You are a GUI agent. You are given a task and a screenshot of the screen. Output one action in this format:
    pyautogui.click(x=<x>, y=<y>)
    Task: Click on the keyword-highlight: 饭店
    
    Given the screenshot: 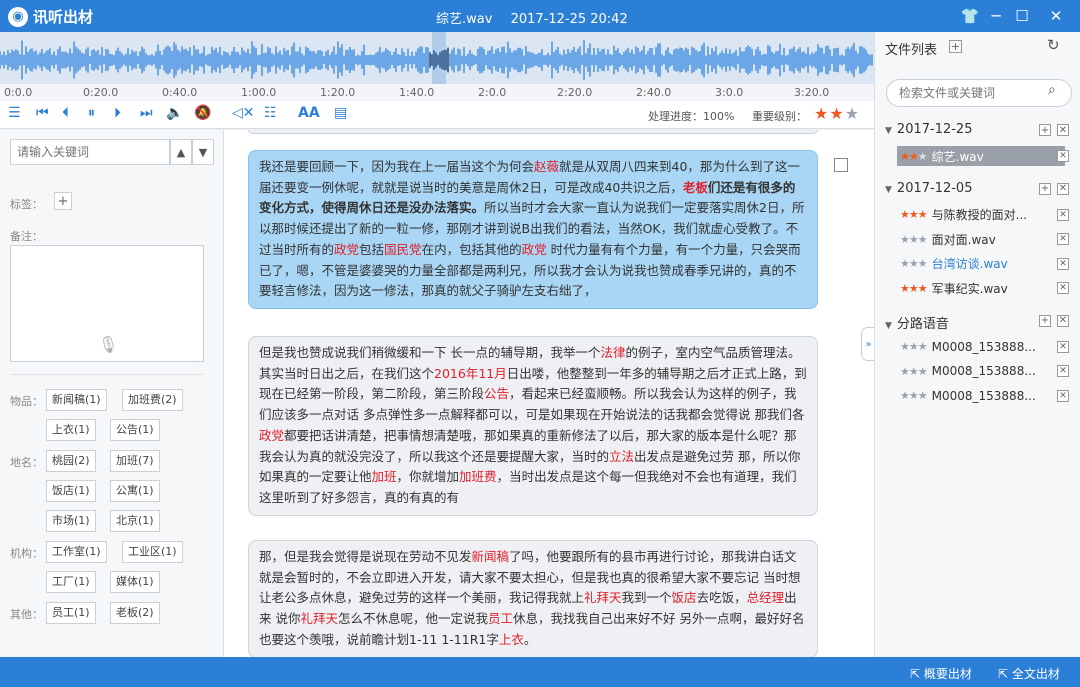 What is the action you would take?
    pyautogui.click(x=684, y=597)
    